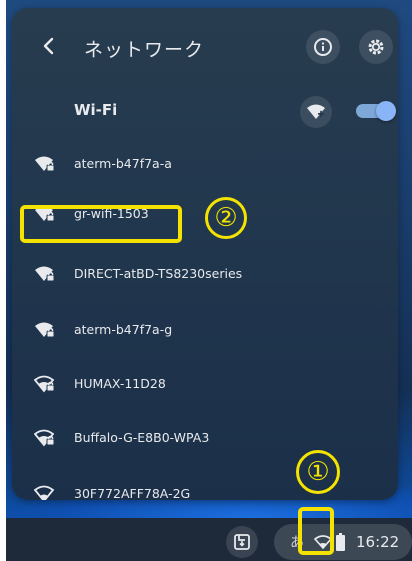 Image resolution: width=412 pixels, height=561 pixels. I want to click on page-title: ネットワーク, so click(144, 50).